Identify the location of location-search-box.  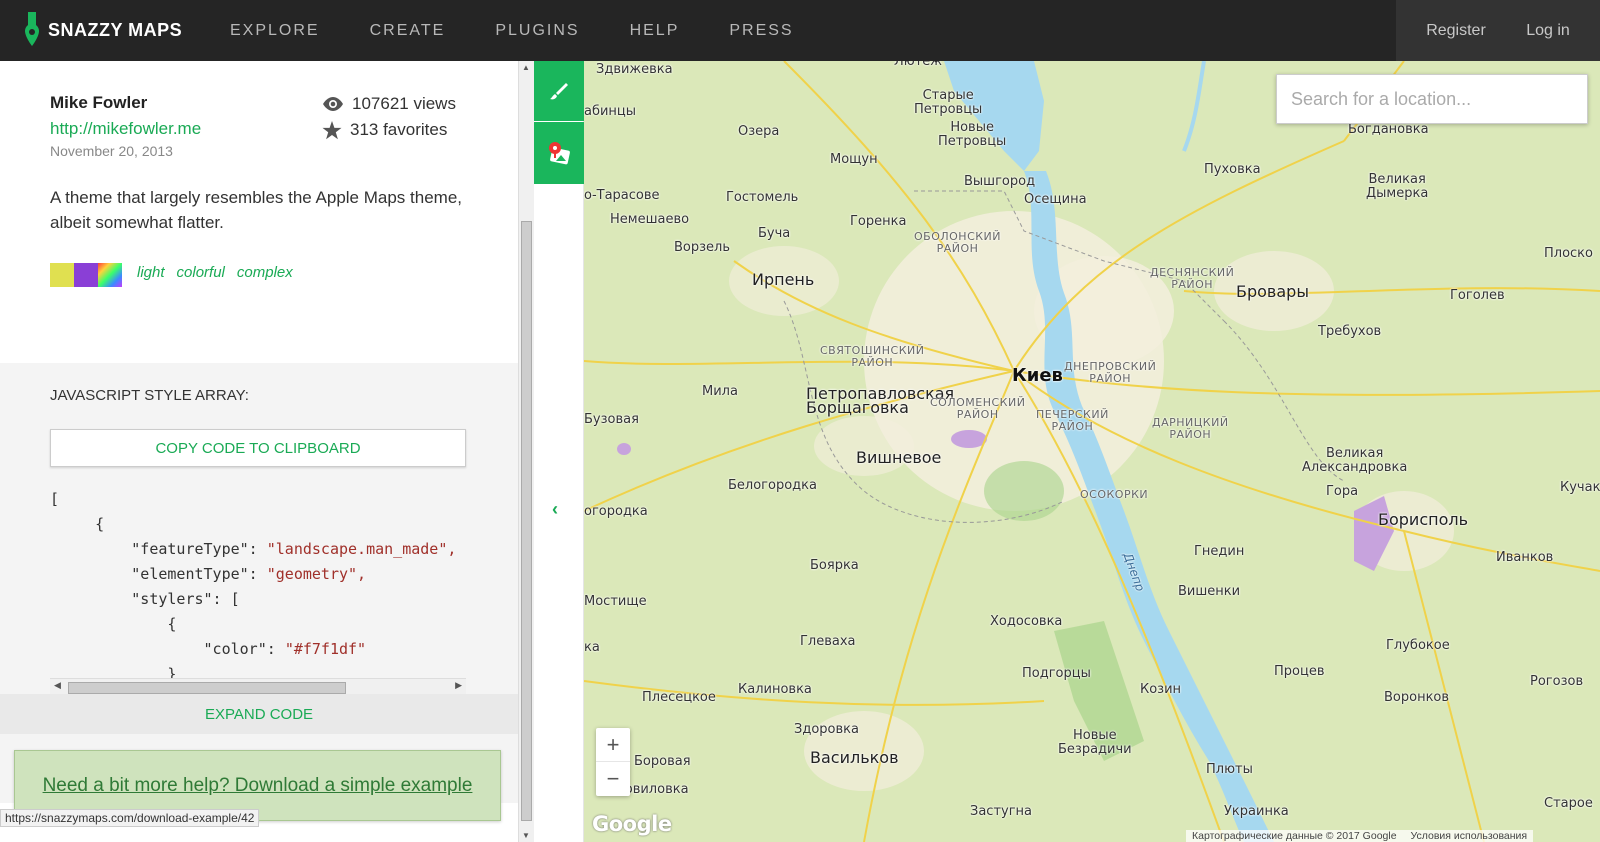
(1432, 99).